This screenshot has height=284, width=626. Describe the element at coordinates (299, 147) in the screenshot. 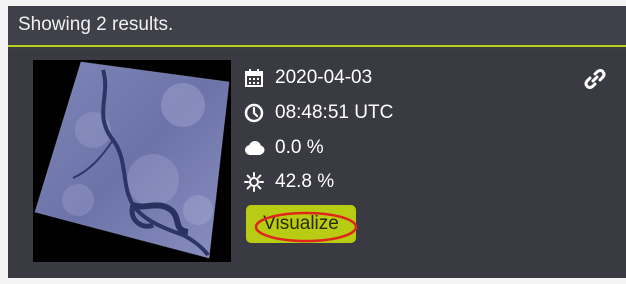

I see `cloud-cover-value: 0.0 %` at that location.